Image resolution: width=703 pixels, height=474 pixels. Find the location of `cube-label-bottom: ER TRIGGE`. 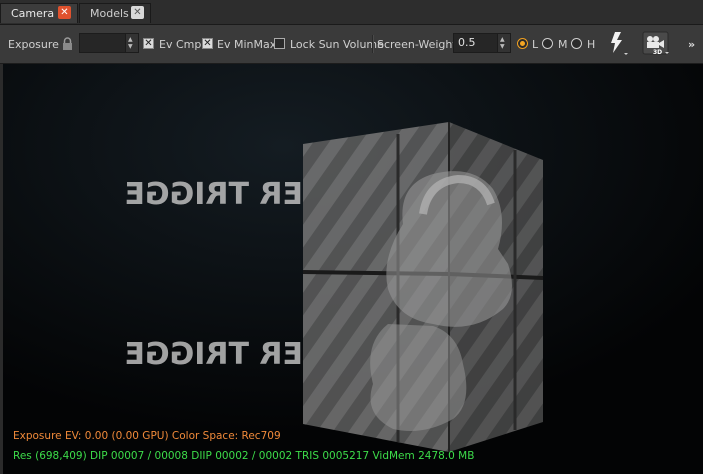

cube-label-bottom: ER TRIGGE is located at coordinates (213, 354).